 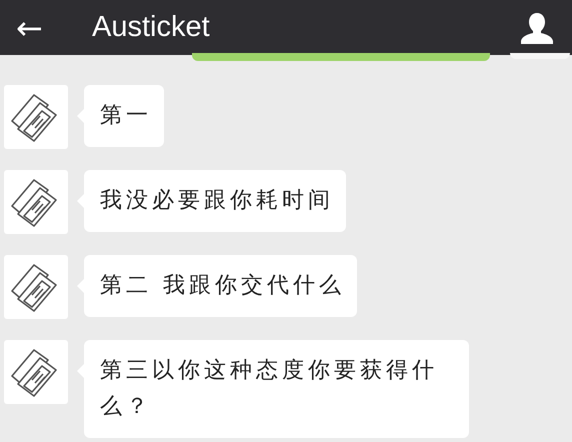 I want to click on person-icon, so click(x=537, y=27).